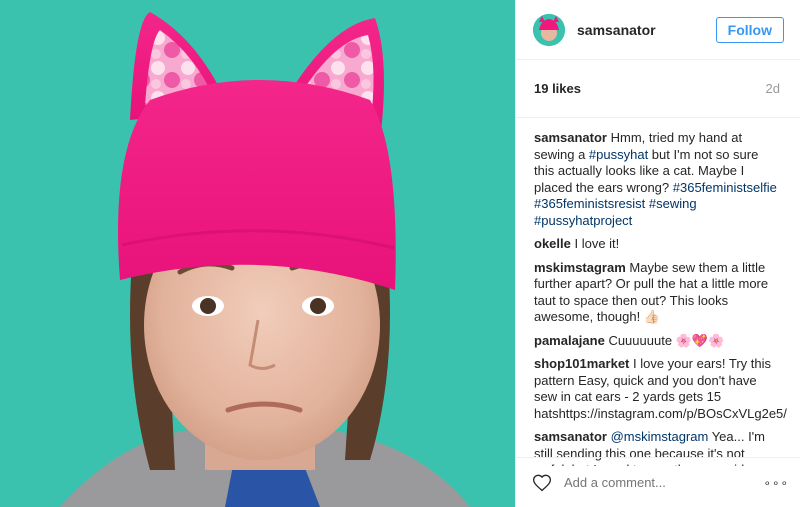  I want to click on avatar, so click(549, 29).